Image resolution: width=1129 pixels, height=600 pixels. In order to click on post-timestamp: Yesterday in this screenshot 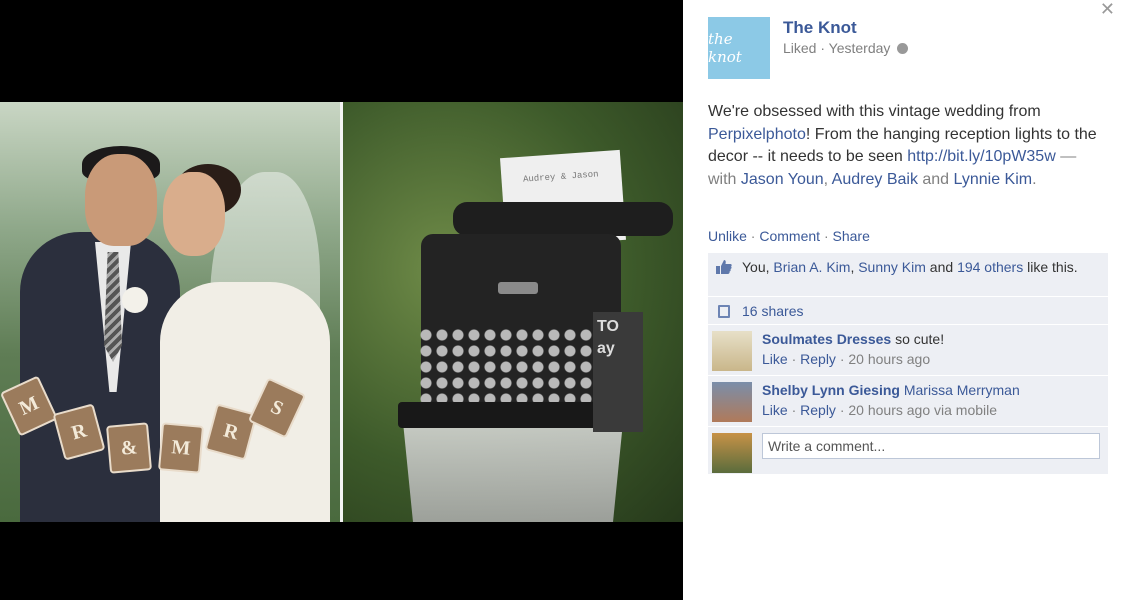, I will do `click(860, 48)`.